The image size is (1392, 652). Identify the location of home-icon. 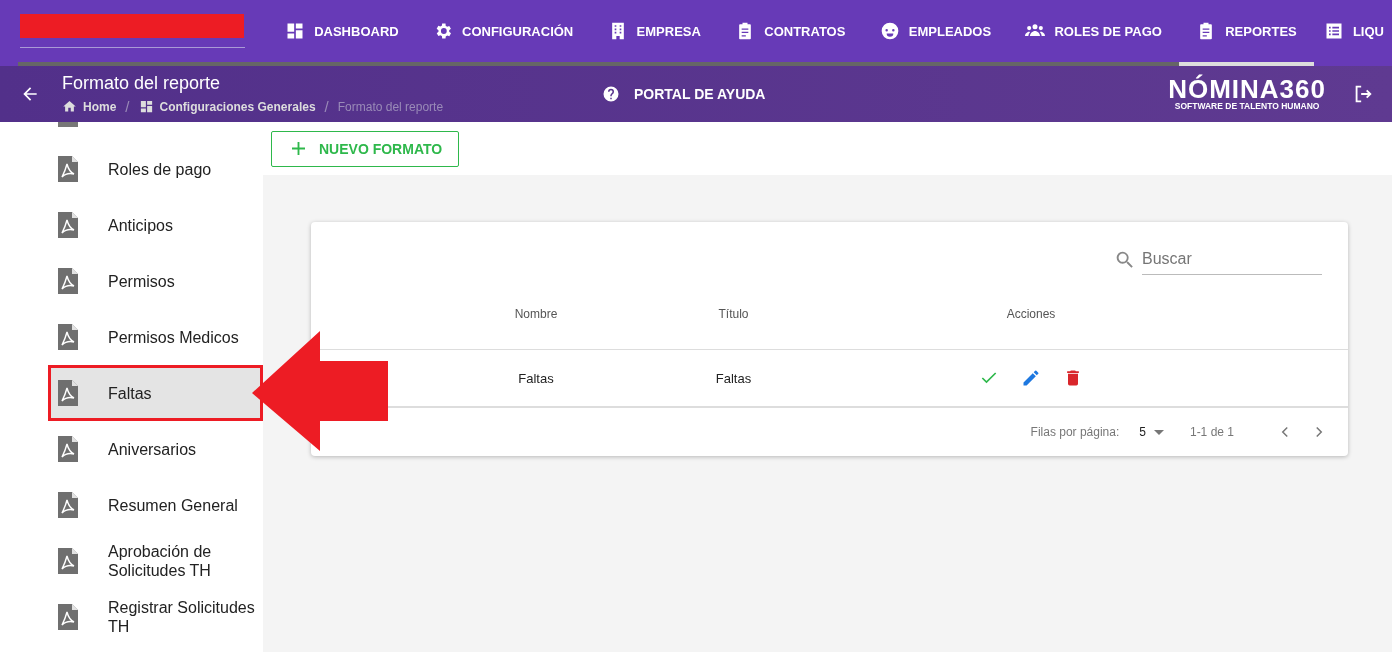
(69, 106).